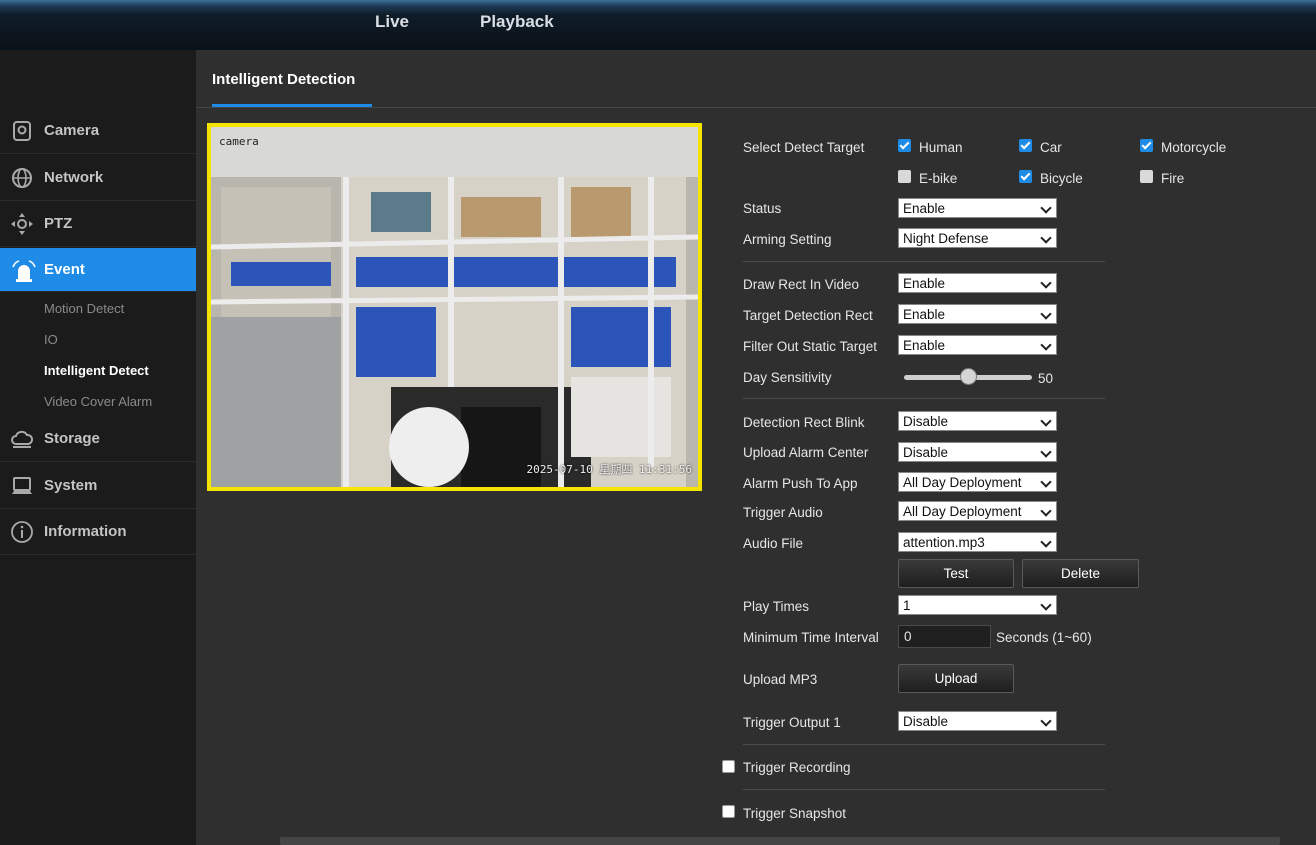 This screenshot has height=845, width=1316. Describe the element at coordinates (977, 314) in the screenshot. I see `target-rect-select: Enable` at that location.